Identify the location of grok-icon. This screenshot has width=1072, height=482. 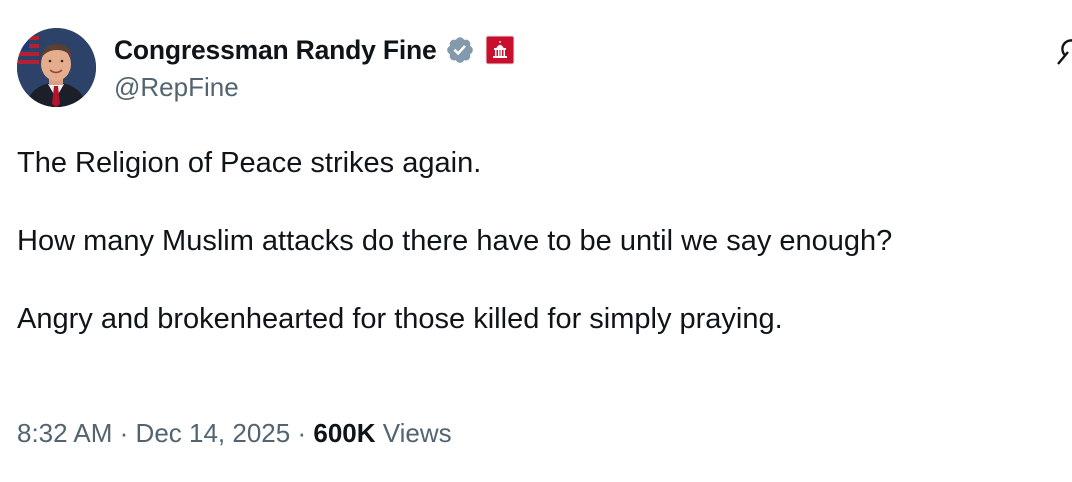
(1063, 51).